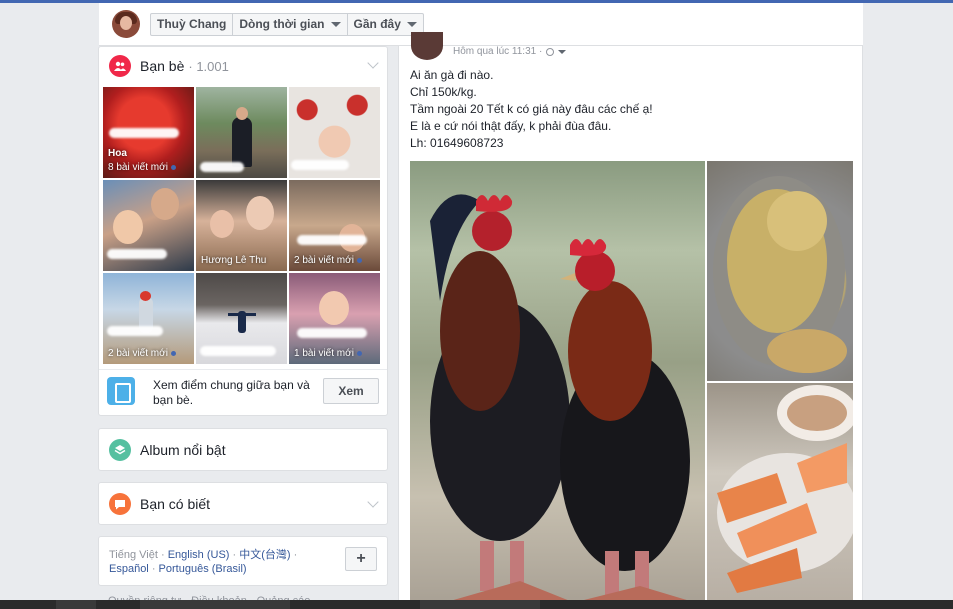  I want to click on friend-tile: 1 bài viết mới, so click(334, 318).